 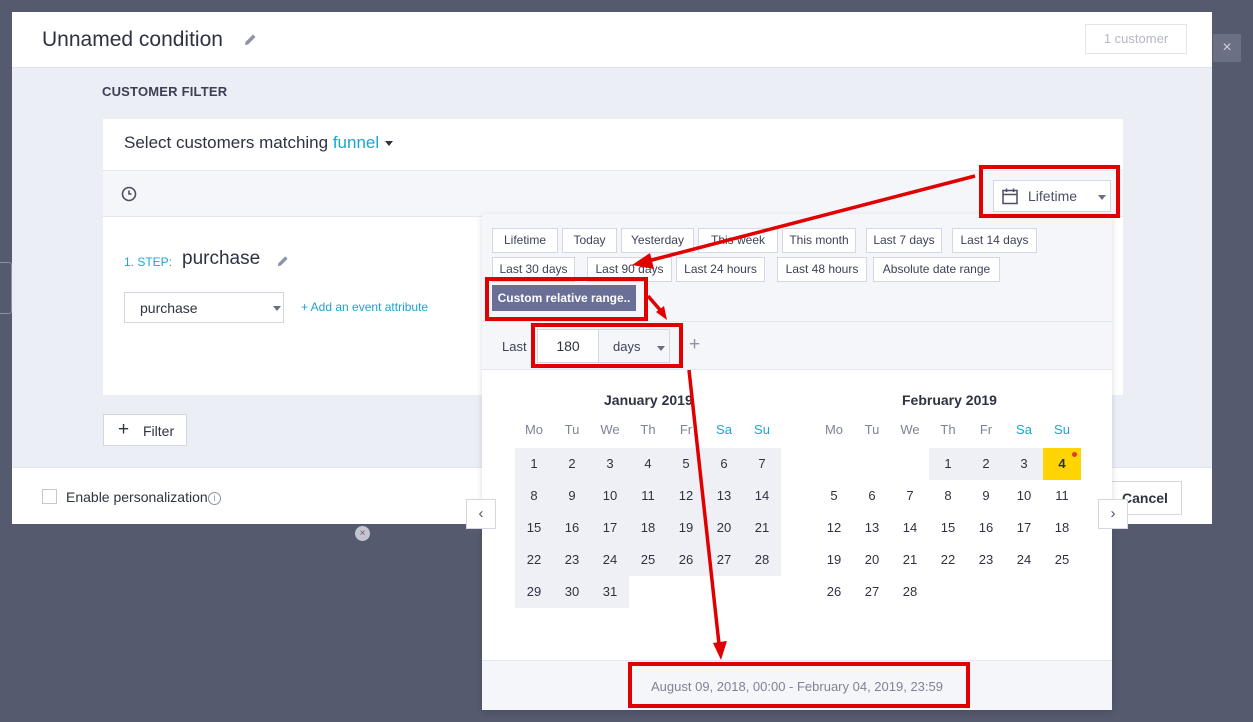 I want to click on chevron-right-icon: ›, so click(x=1113, y=514).